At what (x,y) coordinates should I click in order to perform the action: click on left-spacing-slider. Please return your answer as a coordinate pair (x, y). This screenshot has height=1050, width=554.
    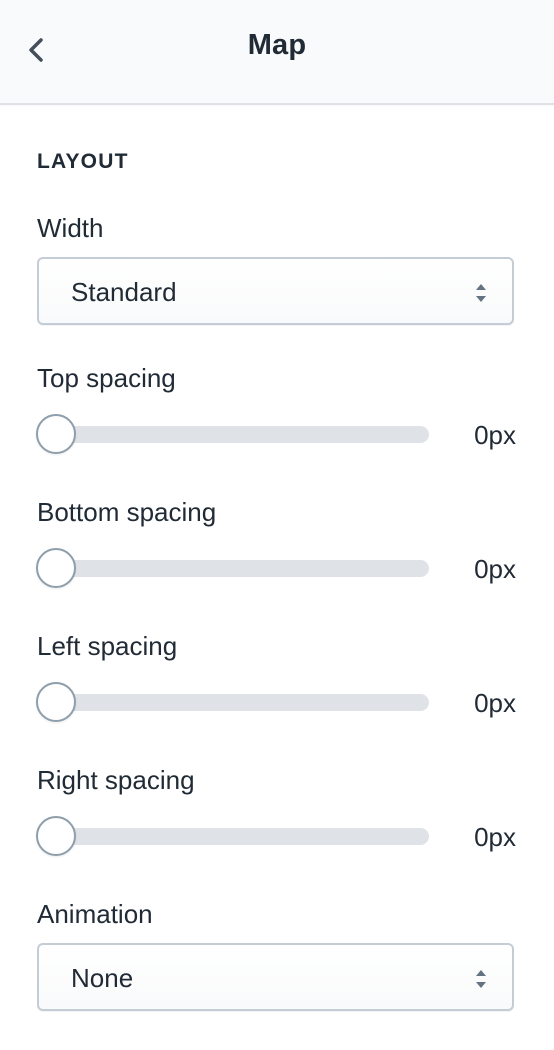
    Looking at the image, I should click on (233, 702).